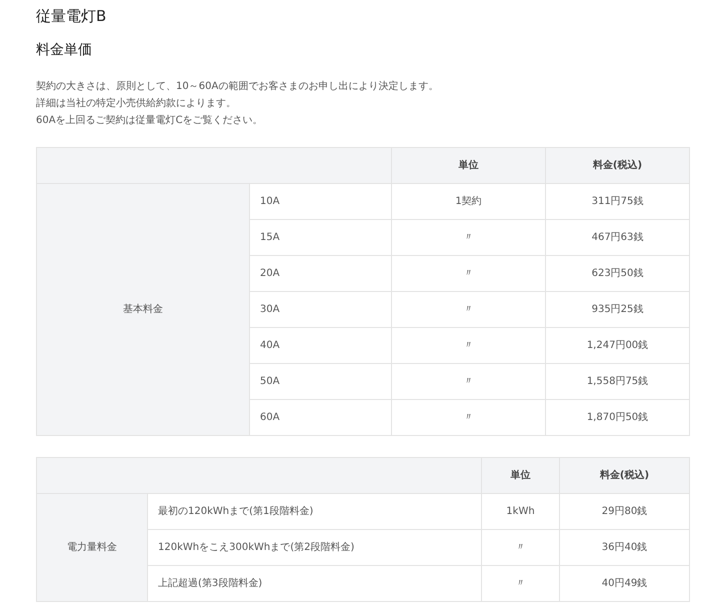 This screenshot has height=610, width=724. What do you see at coordinates (136, 103) in the screenshot?
I see `note-text: 詳細は当社の特定小売供給約款によります。` at bounding box center [136, 103].